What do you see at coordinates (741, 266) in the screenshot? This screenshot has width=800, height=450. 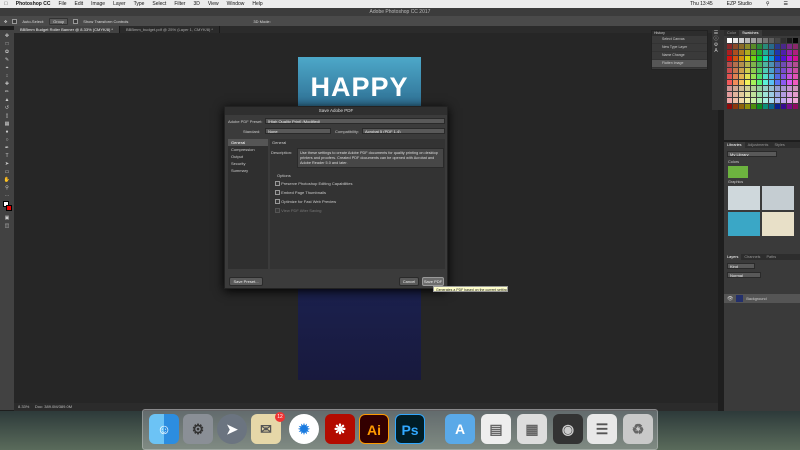 I see `layer-filter-select: Kind` at bounding box center [741, 266].